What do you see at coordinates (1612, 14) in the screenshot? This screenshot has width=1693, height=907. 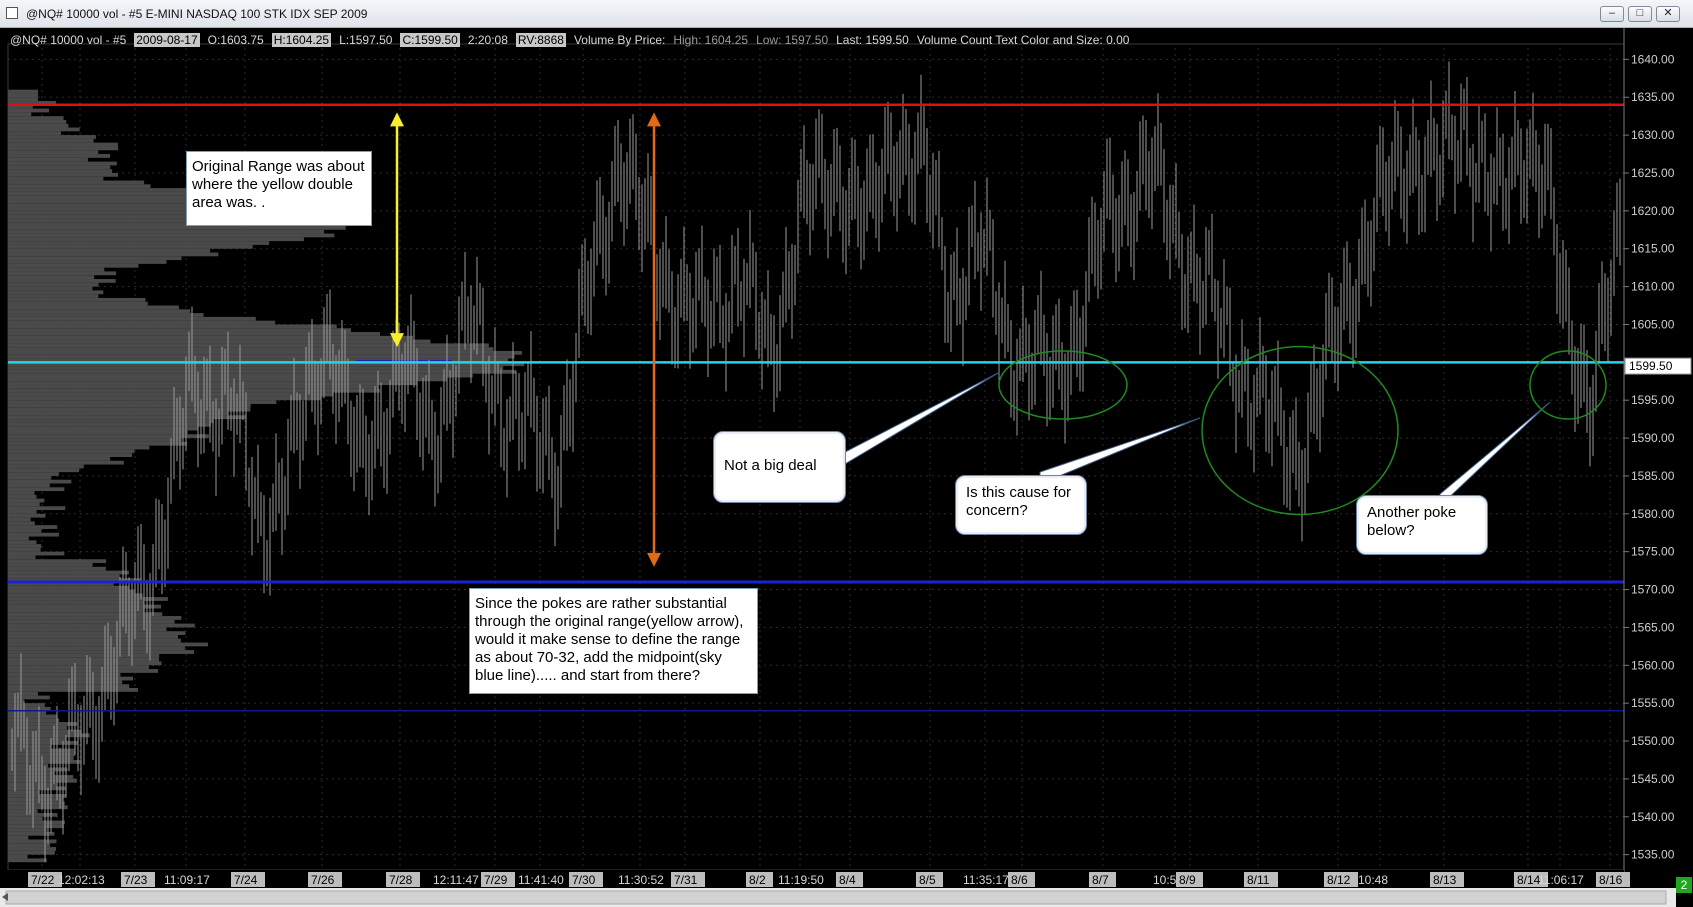 I see `minimize-button: –` at bounding box center [1612, 14].